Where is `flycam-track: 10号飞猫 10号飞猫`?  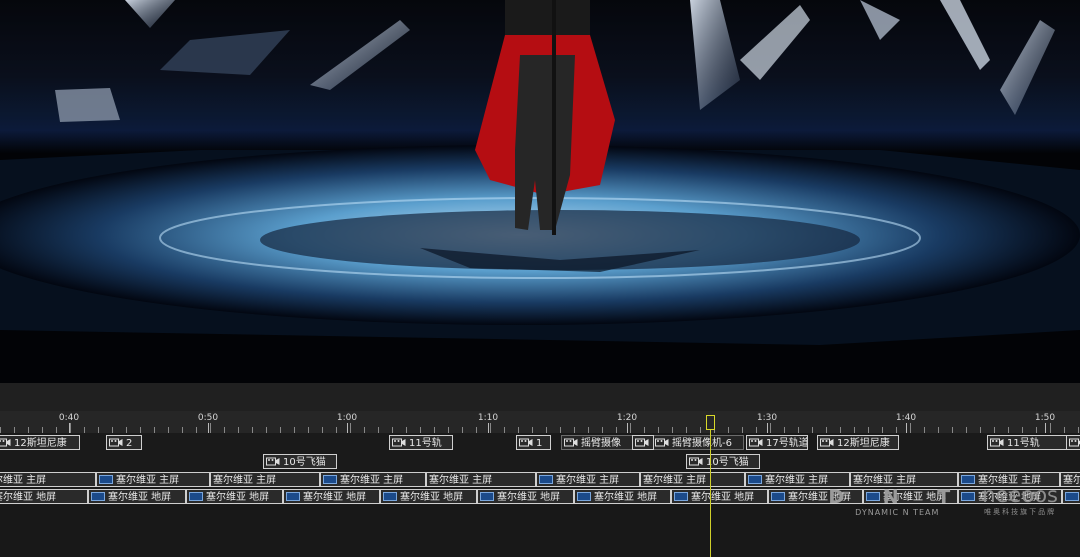
flycam-track: 10号飞猫 10号飞猫 is located at coordinates (540, 462).